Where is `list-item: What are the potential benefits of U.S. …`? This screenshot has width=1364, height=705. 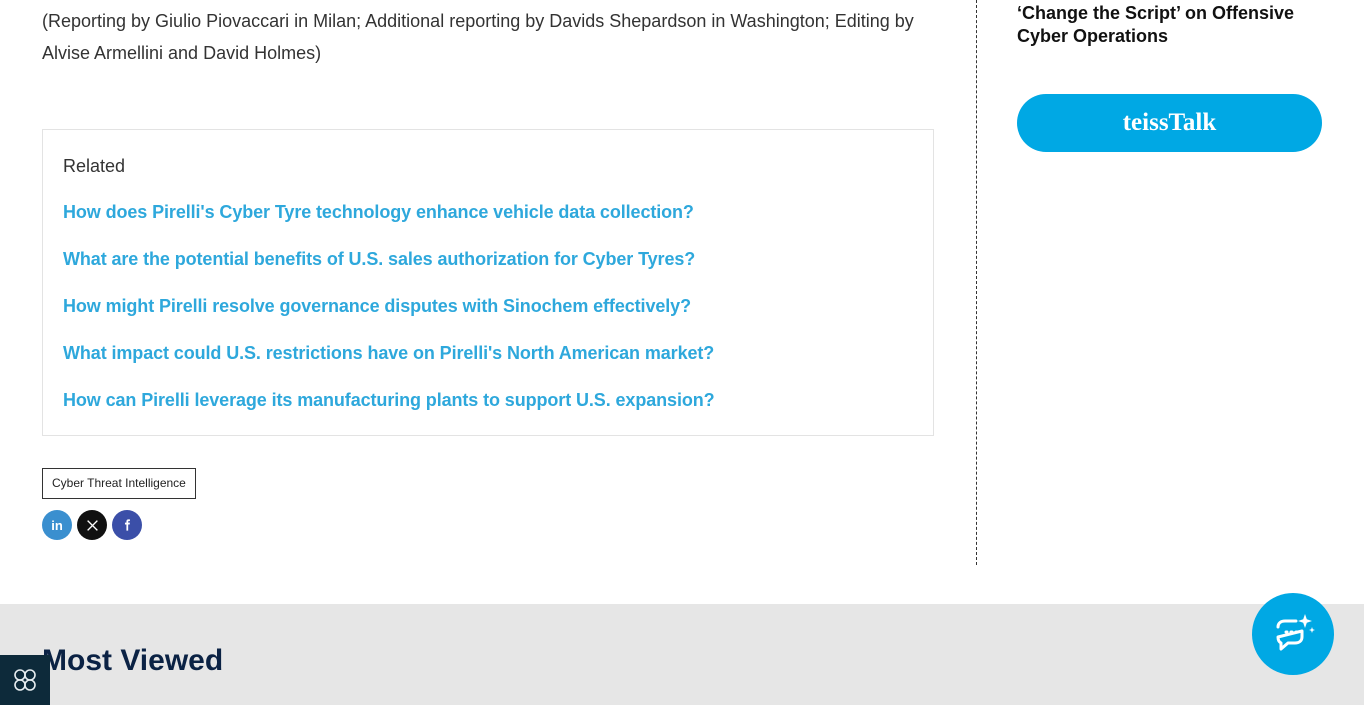
list-item: What are the potential benefits of U.S. … is located at coordinates (389, 272).